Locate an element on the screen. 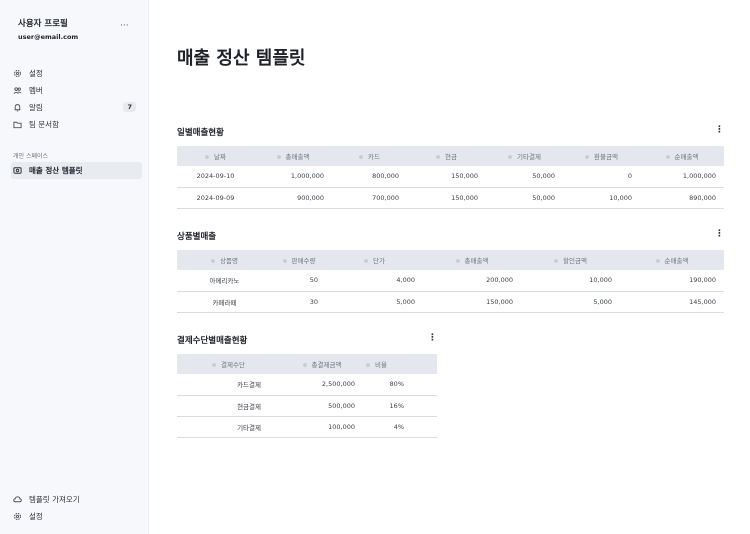 This screenshot has width=750, height=534. sidebar-item-label: 팀 문서함 is located at coordinates (44, 124).